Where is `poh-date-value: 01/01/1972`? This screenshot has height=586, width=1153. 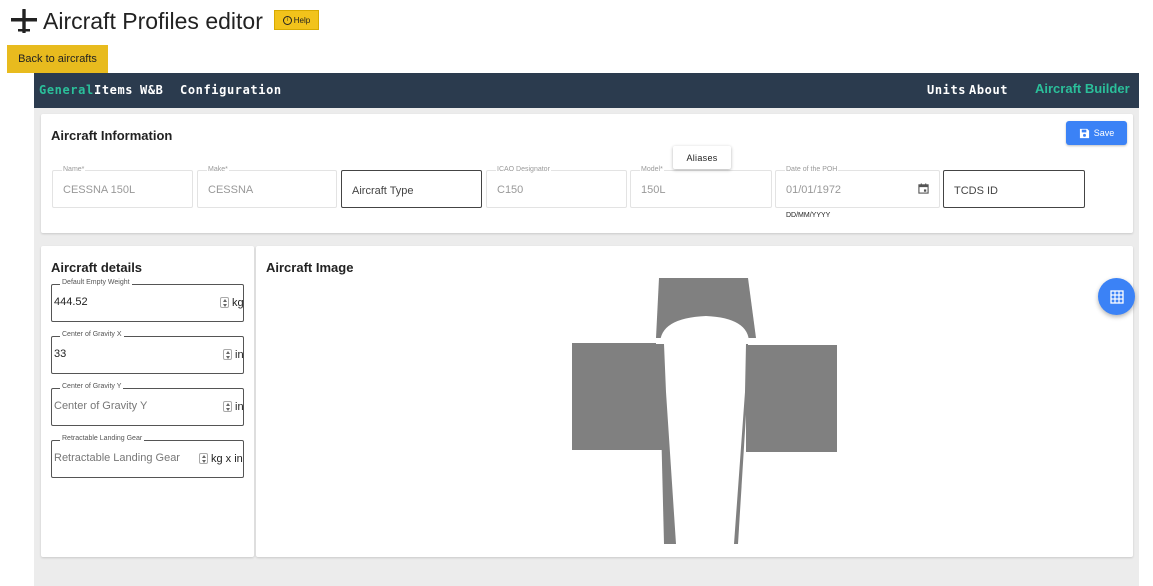 poh-date-value: 01/01/1972 is located at coordinates (814, 190).